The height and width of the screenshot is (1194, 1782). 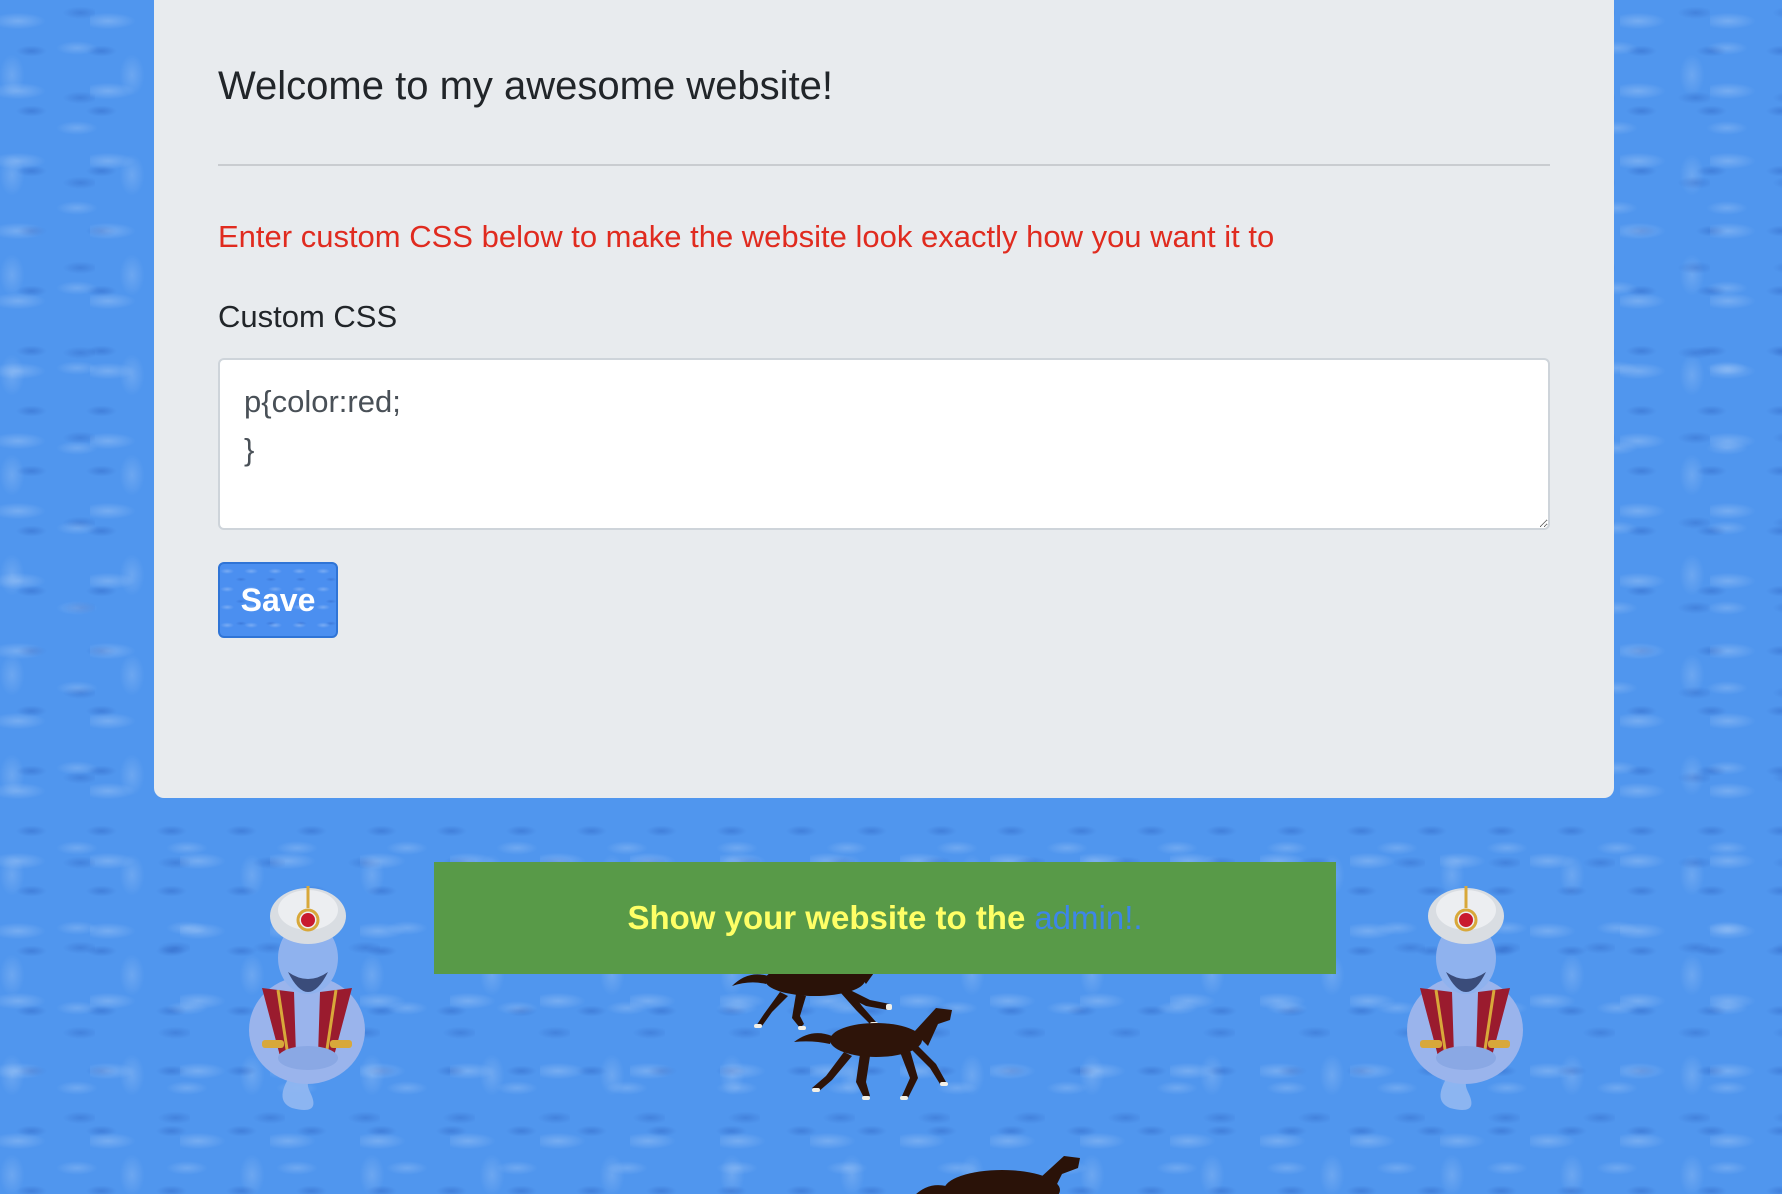 What do you see at coordinates (826, 917) in the screenshot?
I see `banner-text: Show your website to the` at bounding box center [826, 917].